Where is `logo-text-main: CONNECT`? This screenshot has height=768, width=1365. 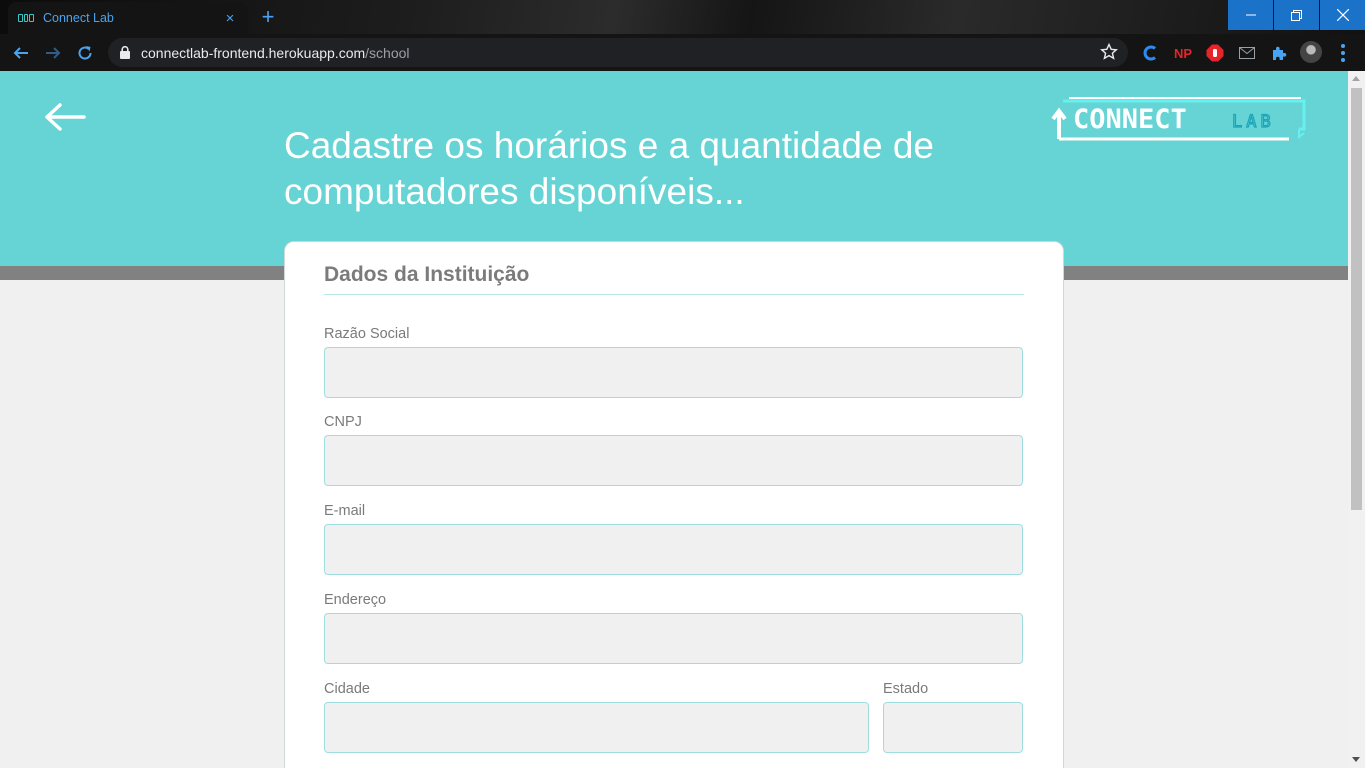 logo-text-main: CONNECT is located at coordinates (1130, 119).